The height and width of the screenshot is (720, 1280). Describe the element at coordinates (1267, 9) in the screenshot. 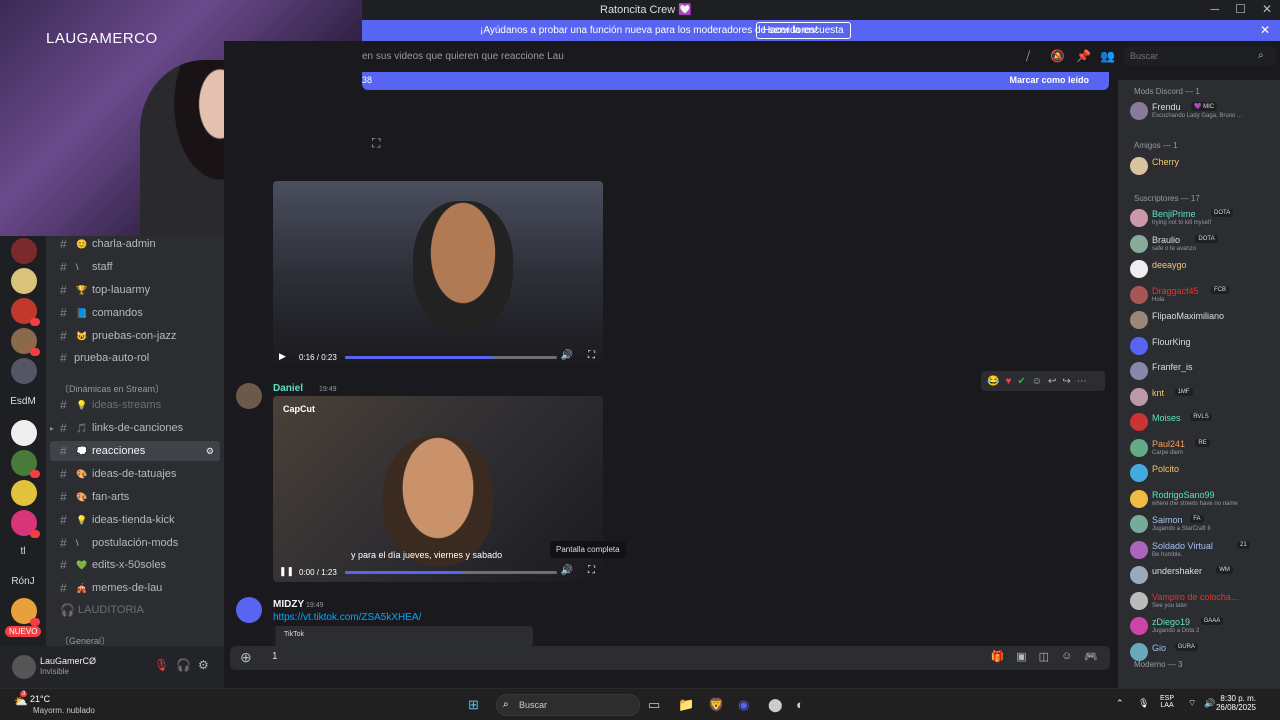

I see `close-icon: ✕` at that location.